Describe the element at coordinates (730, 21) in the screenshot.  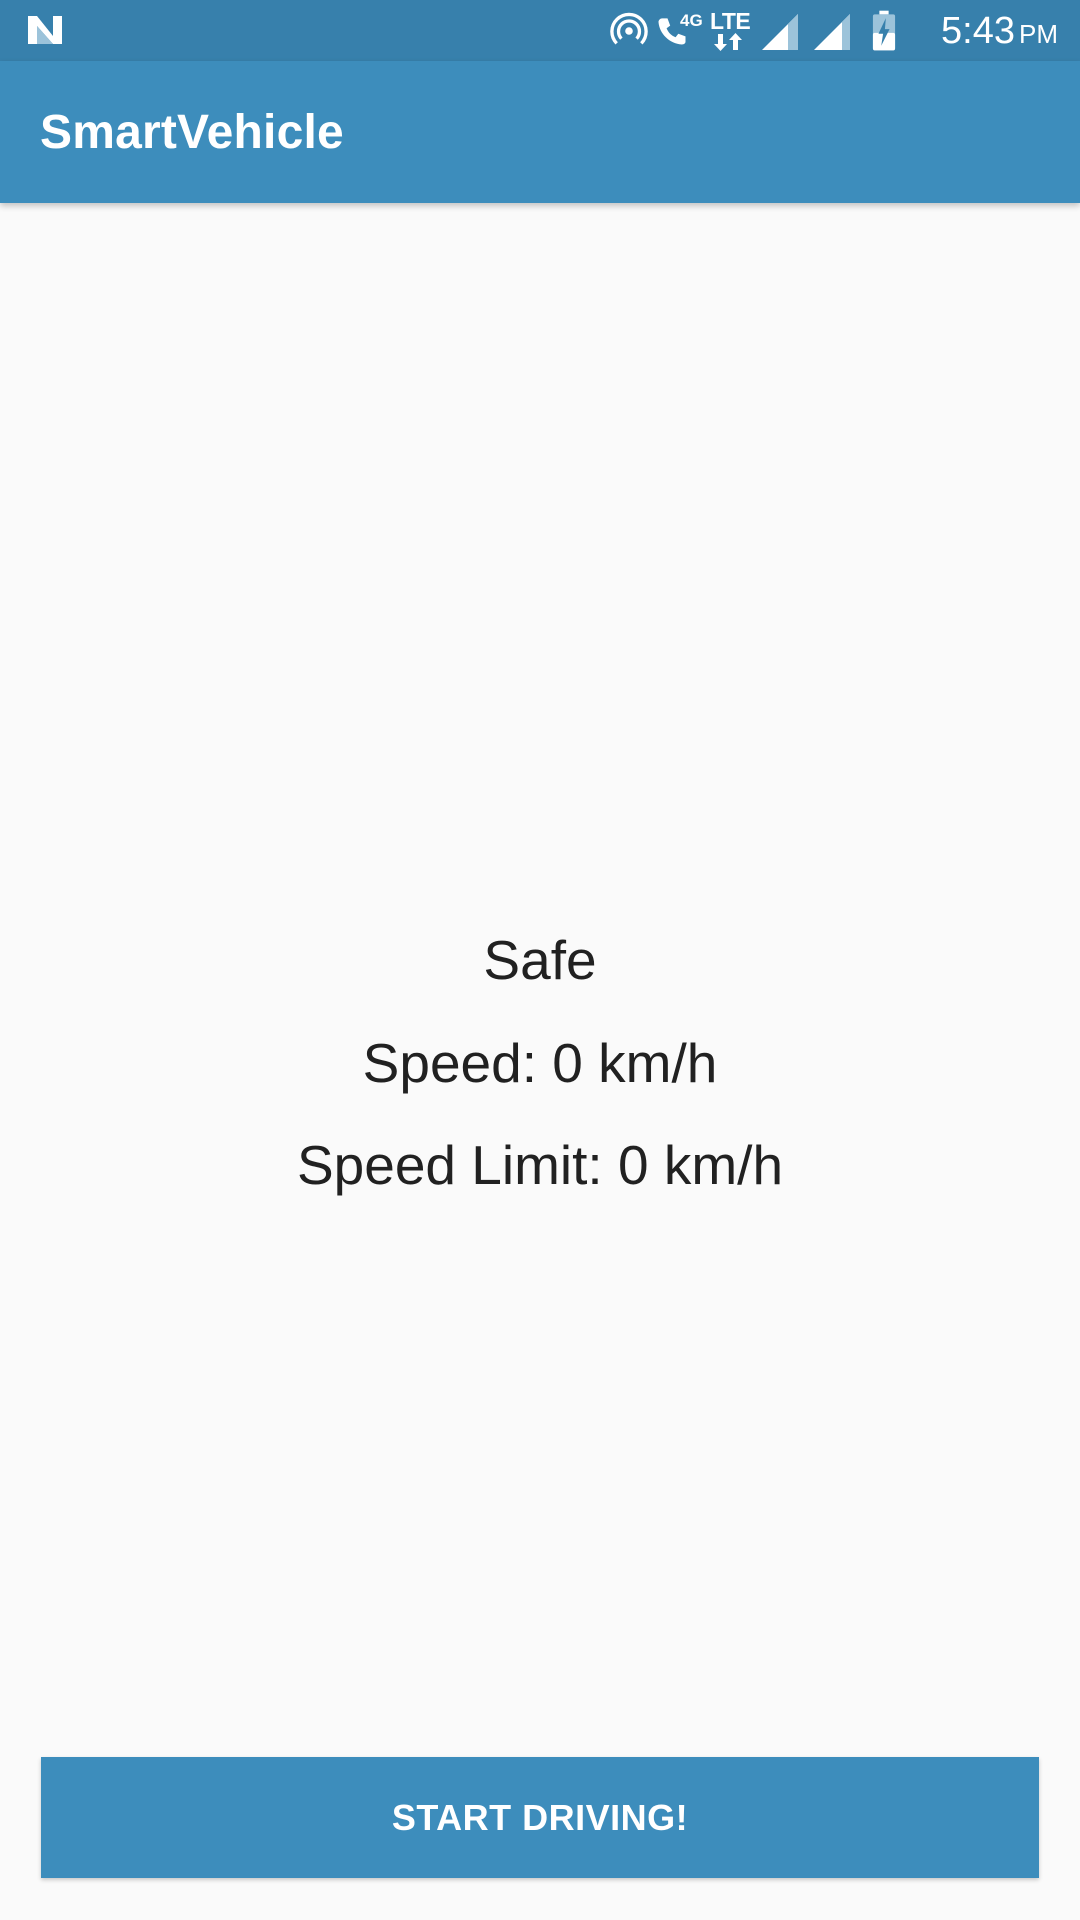
I see `network-lte-label: LTE` at that location.